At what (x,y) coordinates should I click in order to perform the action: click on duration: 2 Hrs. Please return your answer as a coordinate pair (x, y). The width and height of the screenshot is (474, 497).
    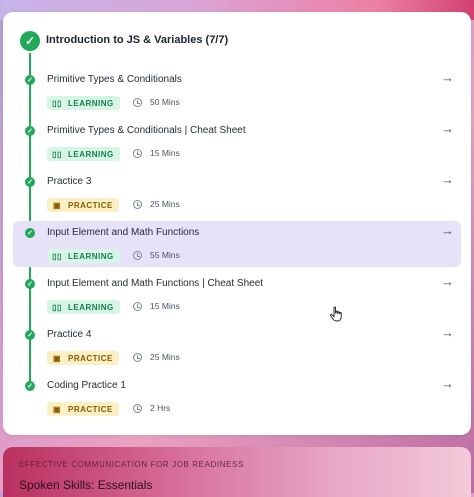
    Looking at the image, I should click on (160, 408).